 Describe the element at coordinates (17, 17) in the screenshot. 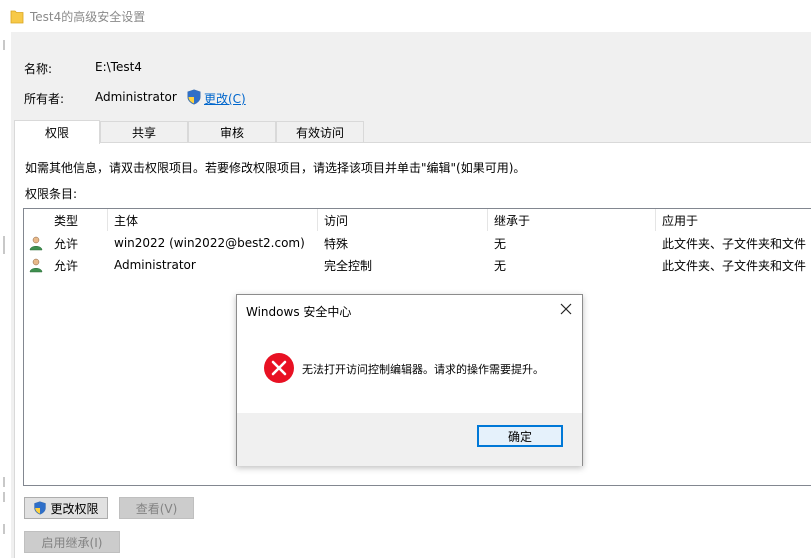

I see `folder-icon` at that location.